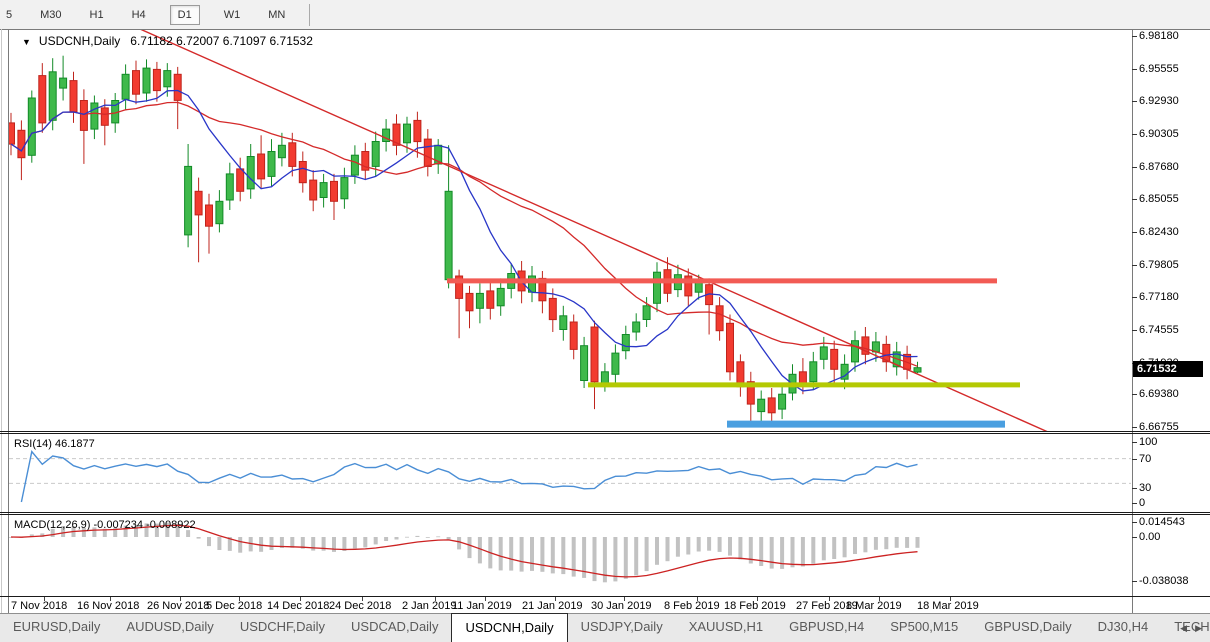 This screenshot has height=642, width=1210. I want to click on indicator-axis-label: 70, so click(1145, 459).